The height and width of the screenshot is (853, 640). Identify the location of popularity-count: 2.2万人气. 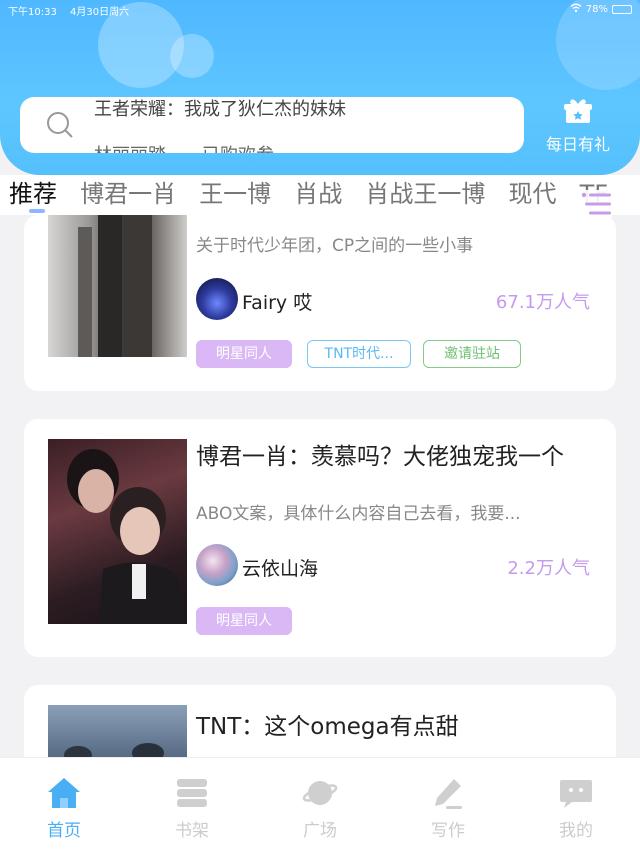
(548, 568).